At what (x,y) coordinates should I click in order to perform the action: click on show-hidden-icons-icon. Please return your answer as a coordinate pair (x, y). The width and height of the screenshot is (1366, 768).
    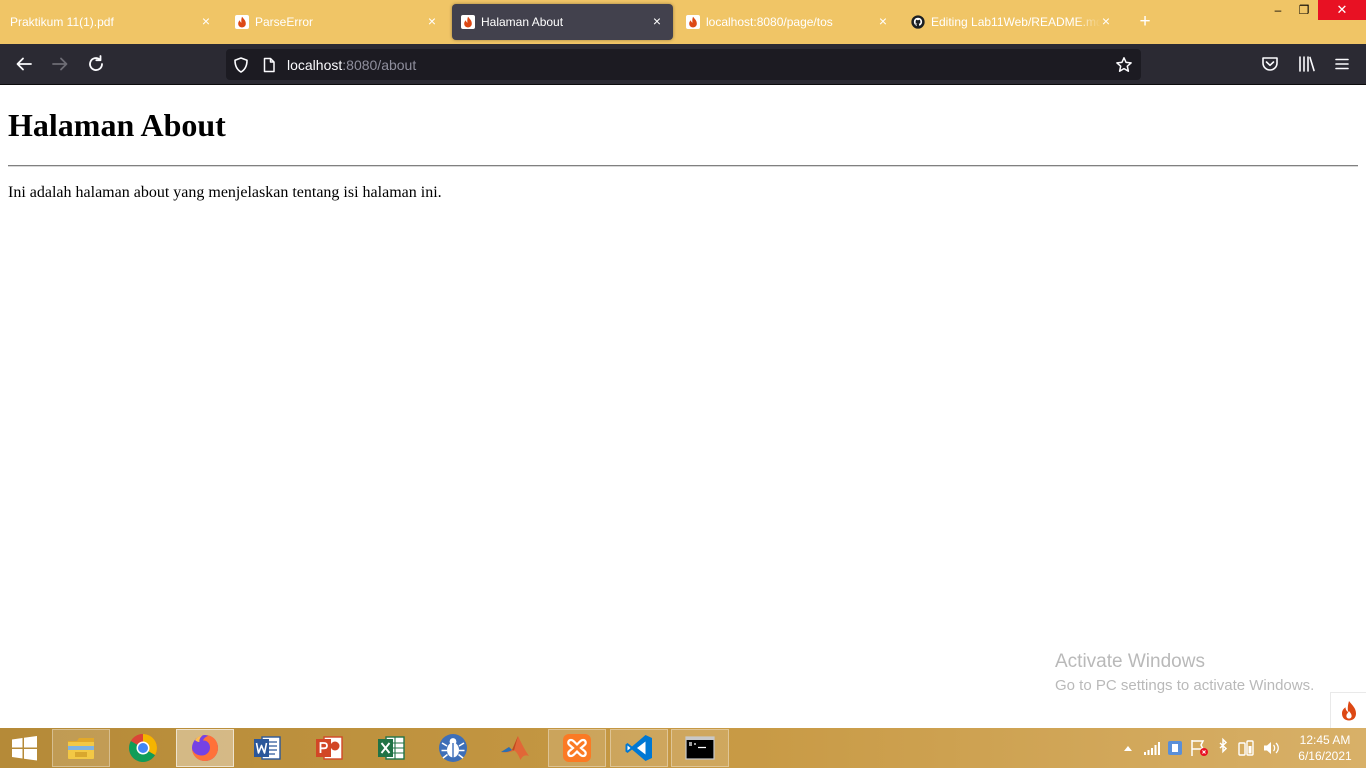
    Looking at the image, I should click on (1128, 748).